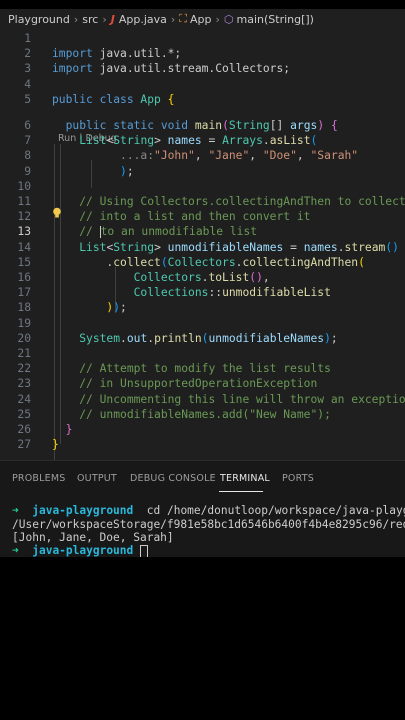 The image size is (405, 720). What do you see at coordinates (202, 186) in the screenshot?
I see `code-line: 10` at bounding box center [202, 186].